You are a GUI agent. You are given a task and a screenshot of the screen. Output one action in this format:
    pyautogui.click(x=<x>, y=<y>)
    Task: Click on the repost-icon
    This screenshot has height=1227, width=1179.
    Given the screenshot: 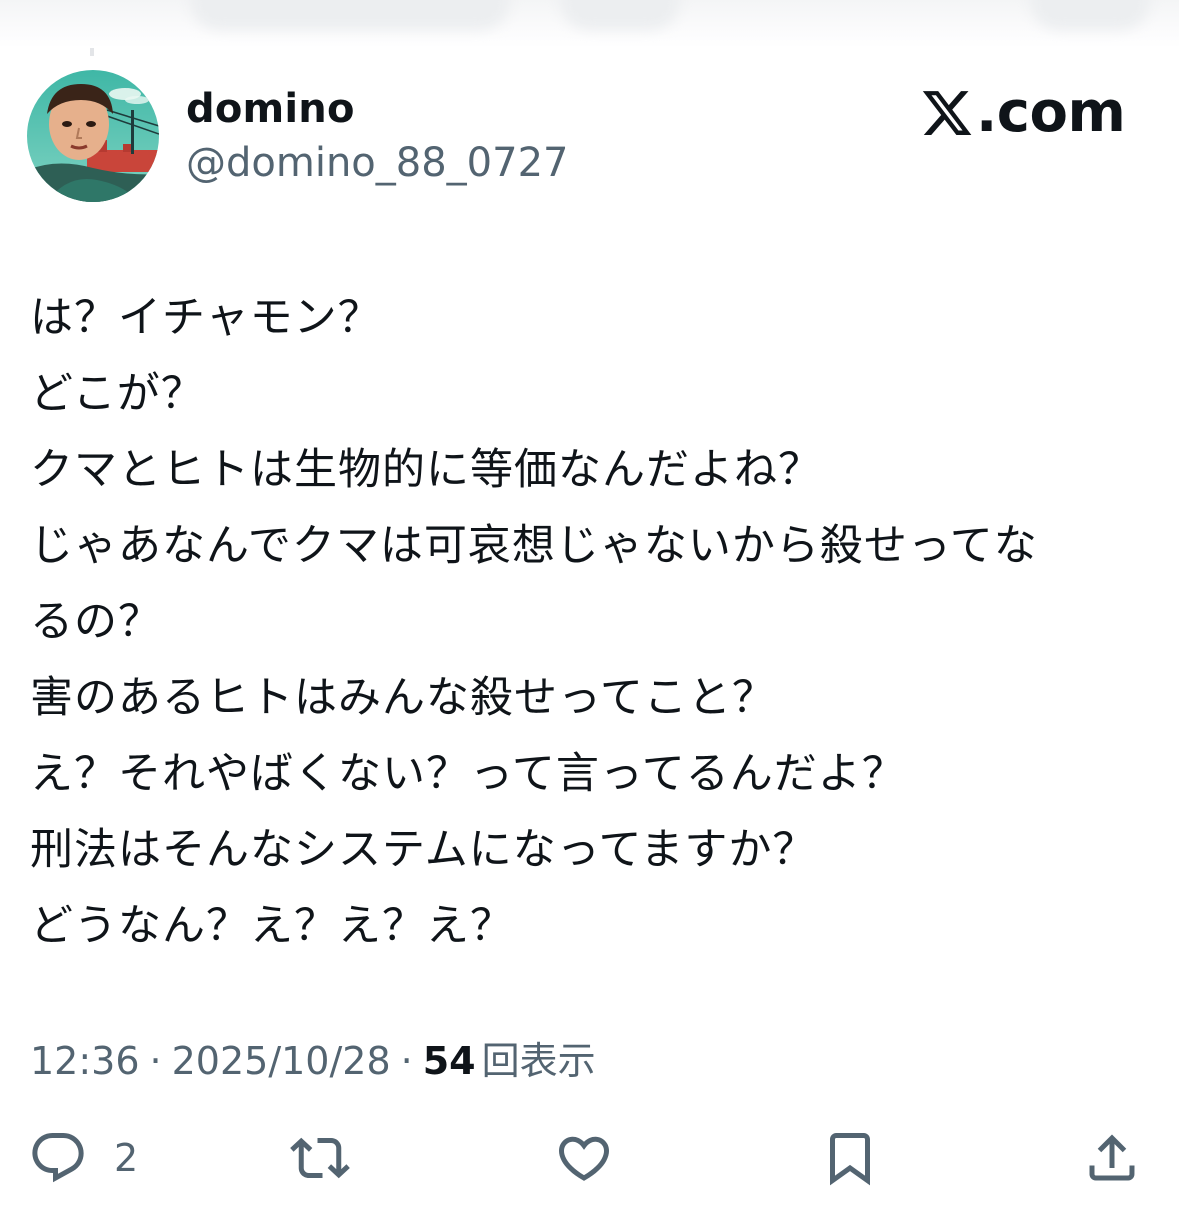 What is the action you would take?
    pyautogui.click(x=320, y=1158)
    